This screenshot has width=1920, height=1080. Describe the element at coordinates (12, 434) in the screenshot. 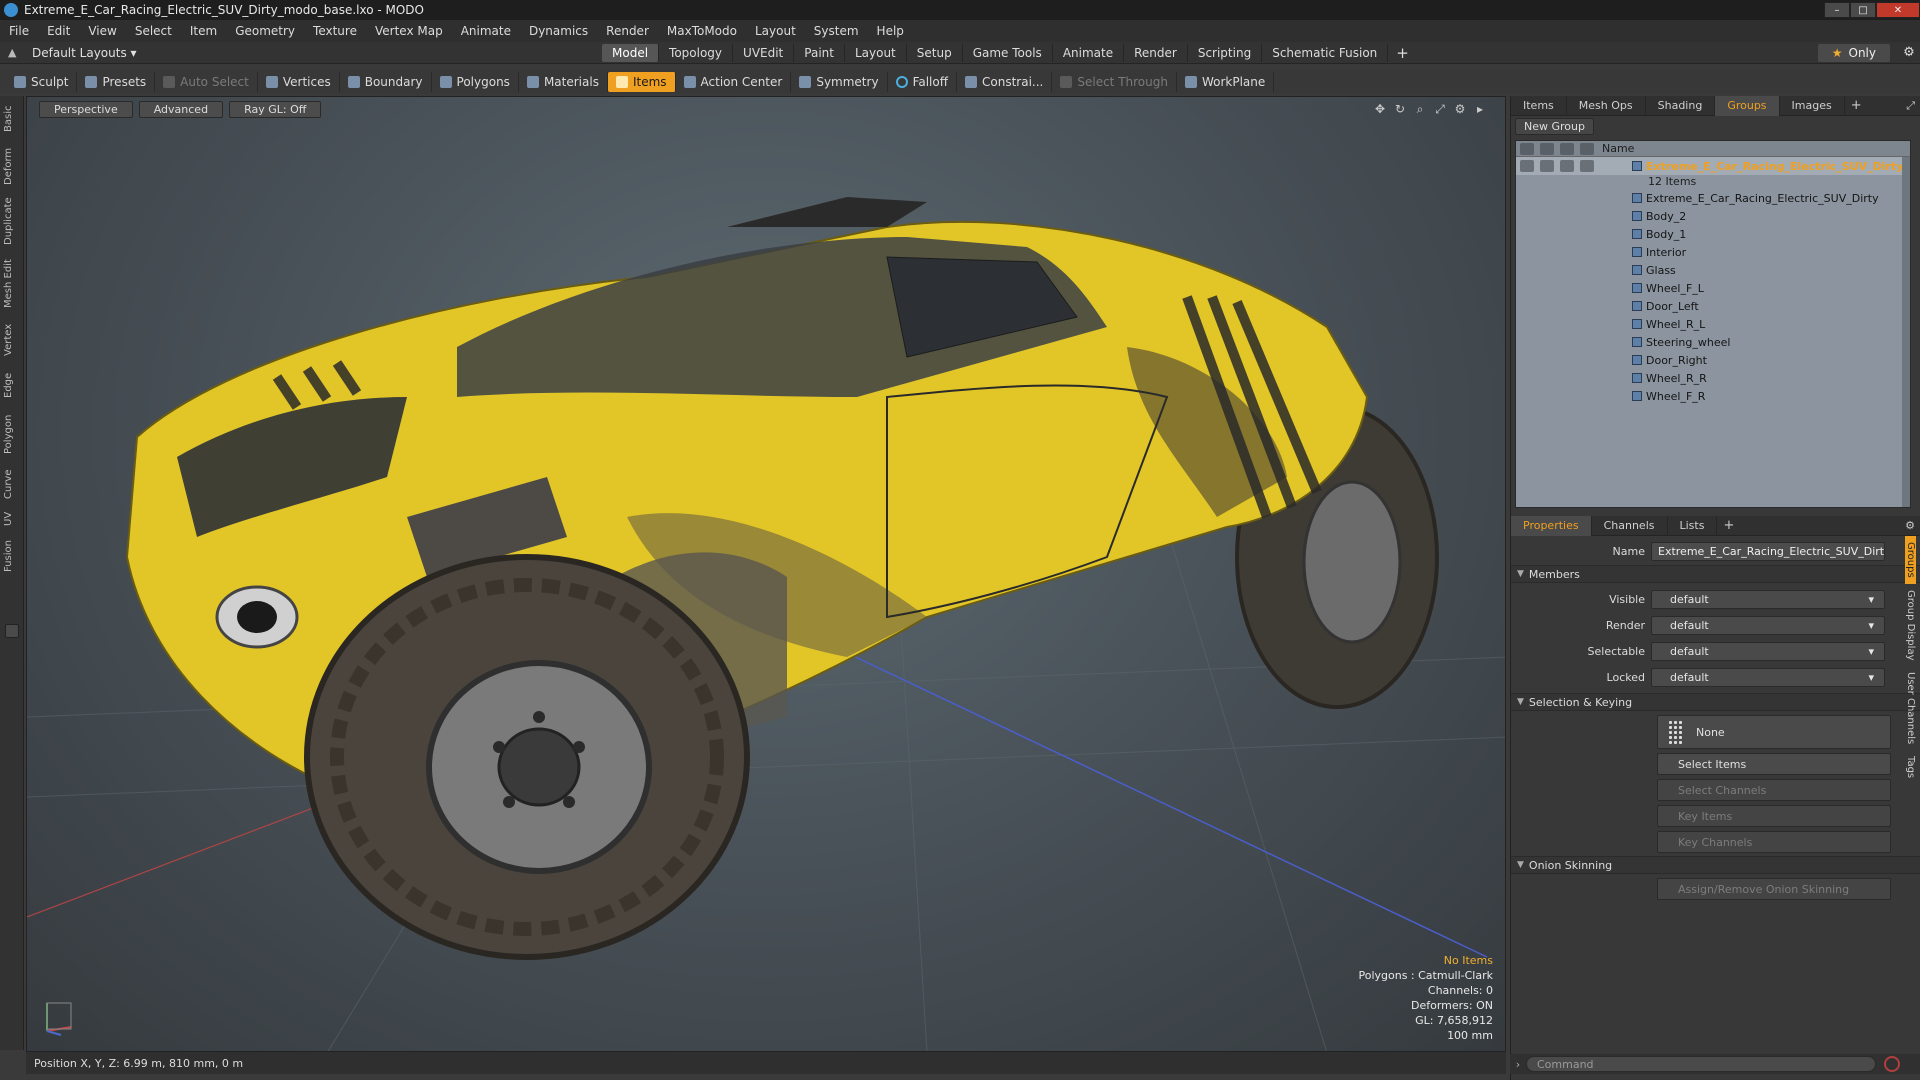

I see `strip-tab-polygon: Polygon` at that location.